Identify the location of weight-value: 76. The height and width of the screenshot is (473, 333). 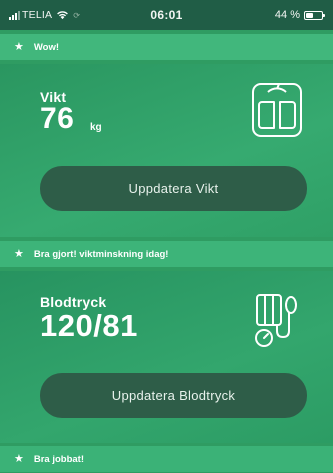
(57, 118).